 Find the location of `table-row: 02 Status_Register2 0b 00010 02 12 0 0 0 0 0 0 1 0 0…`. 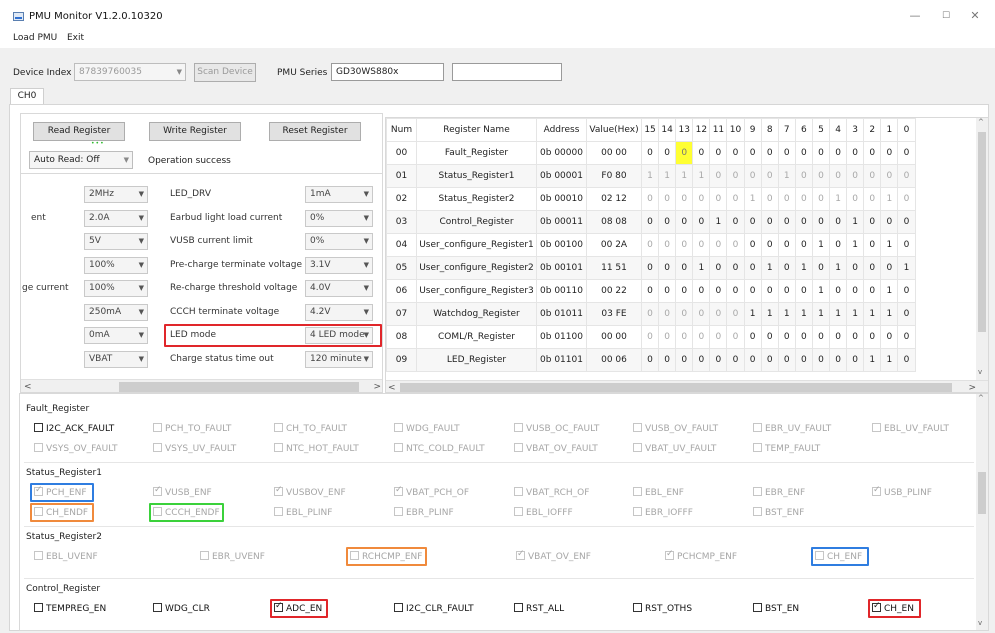

table-row: 02 Status_Register2 0b 00010 02 12 0 0 0 0 0 0 1 0 0… is located at coordinates (651, 199).